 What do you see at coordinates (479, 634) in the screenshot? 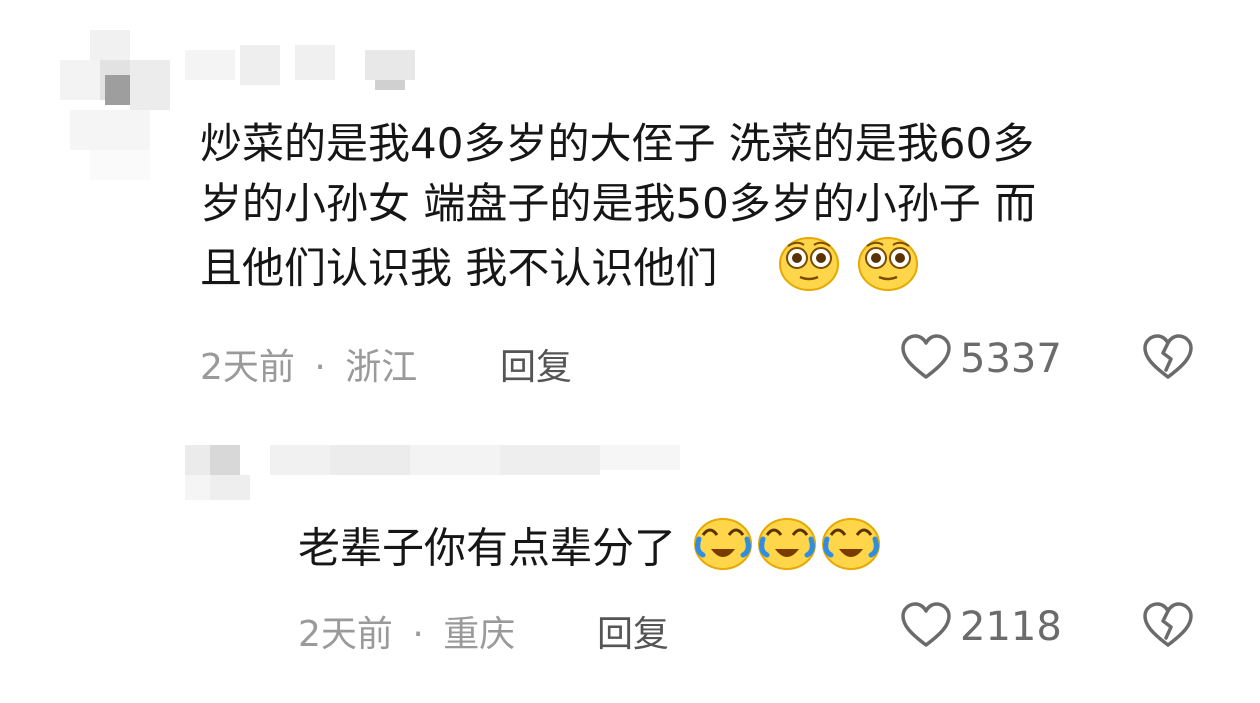
I see `comment-location: 重庆` at bounding box center [479, 634].